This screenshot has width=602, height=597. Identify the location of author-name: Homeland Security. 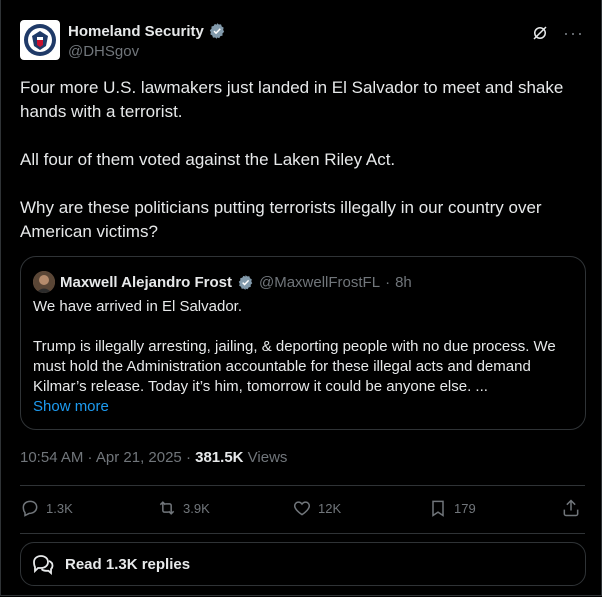
(136, 31).